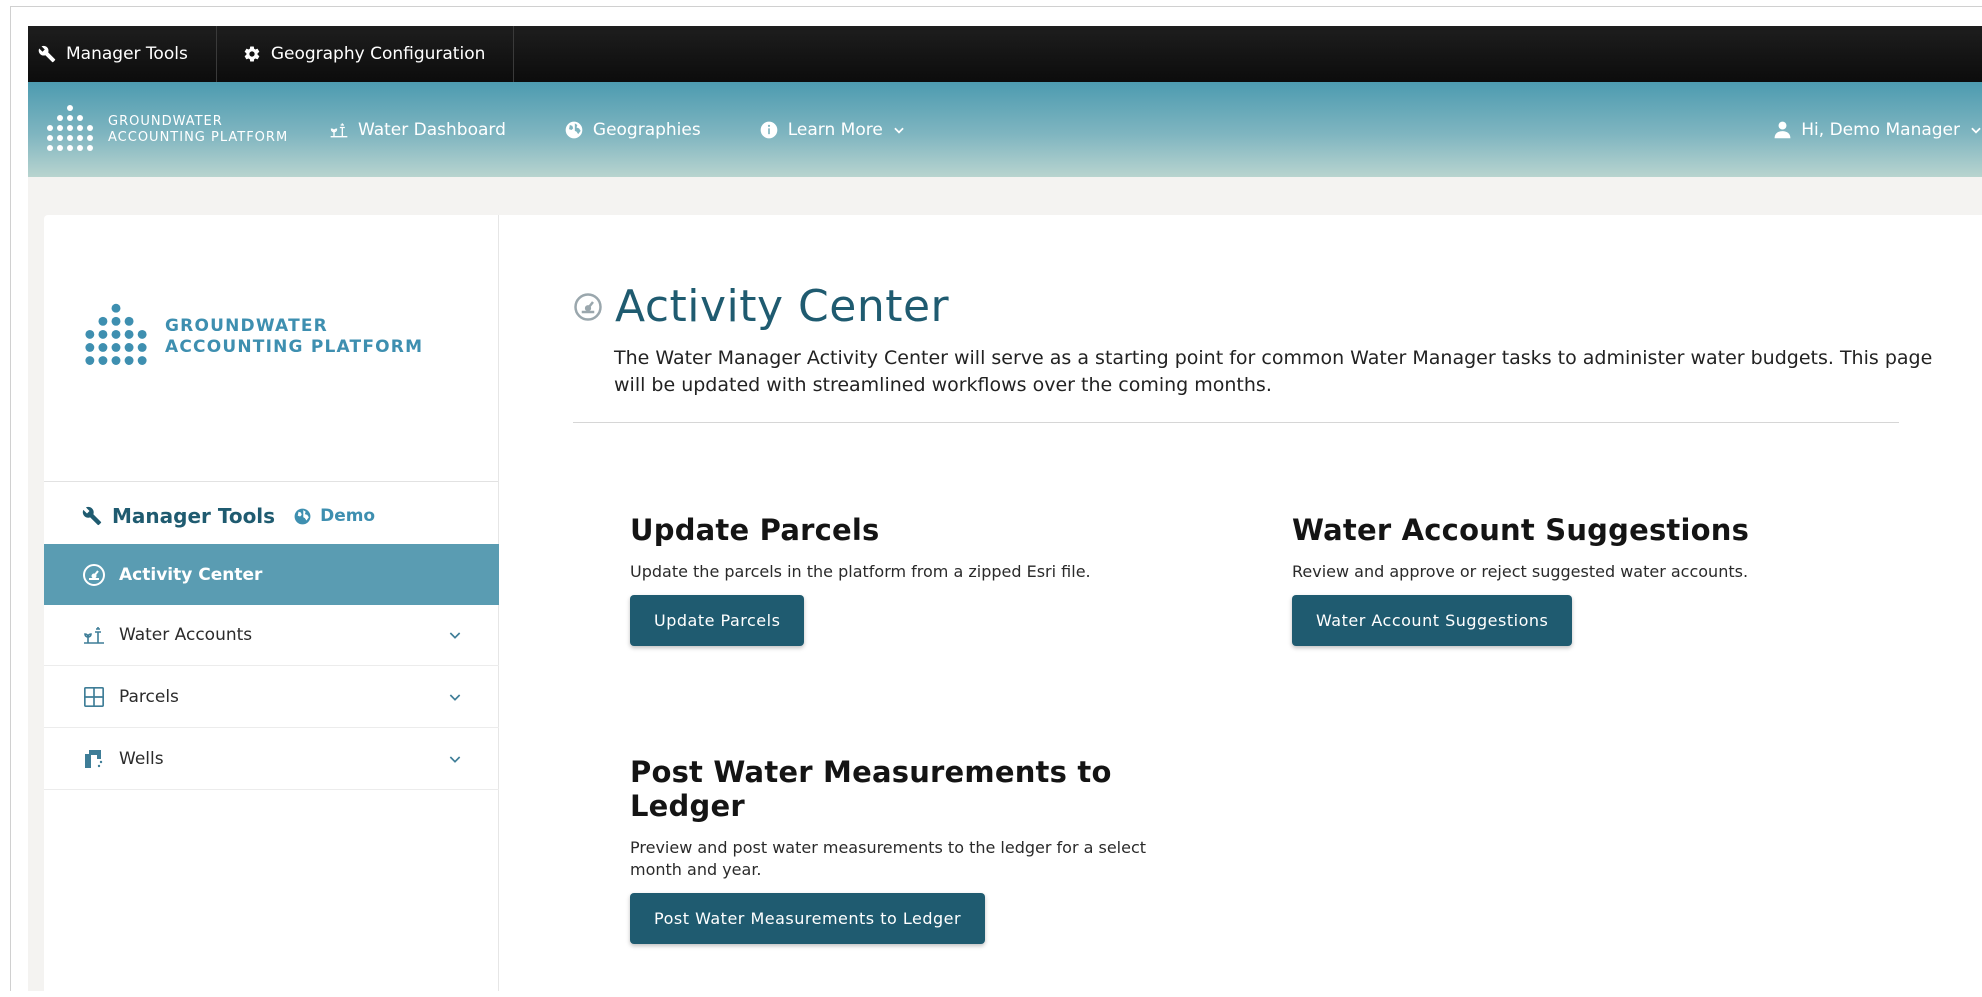 The width and height of the screenshot is (1982, 997). I want to click on gear-icon, so click(252, 54).